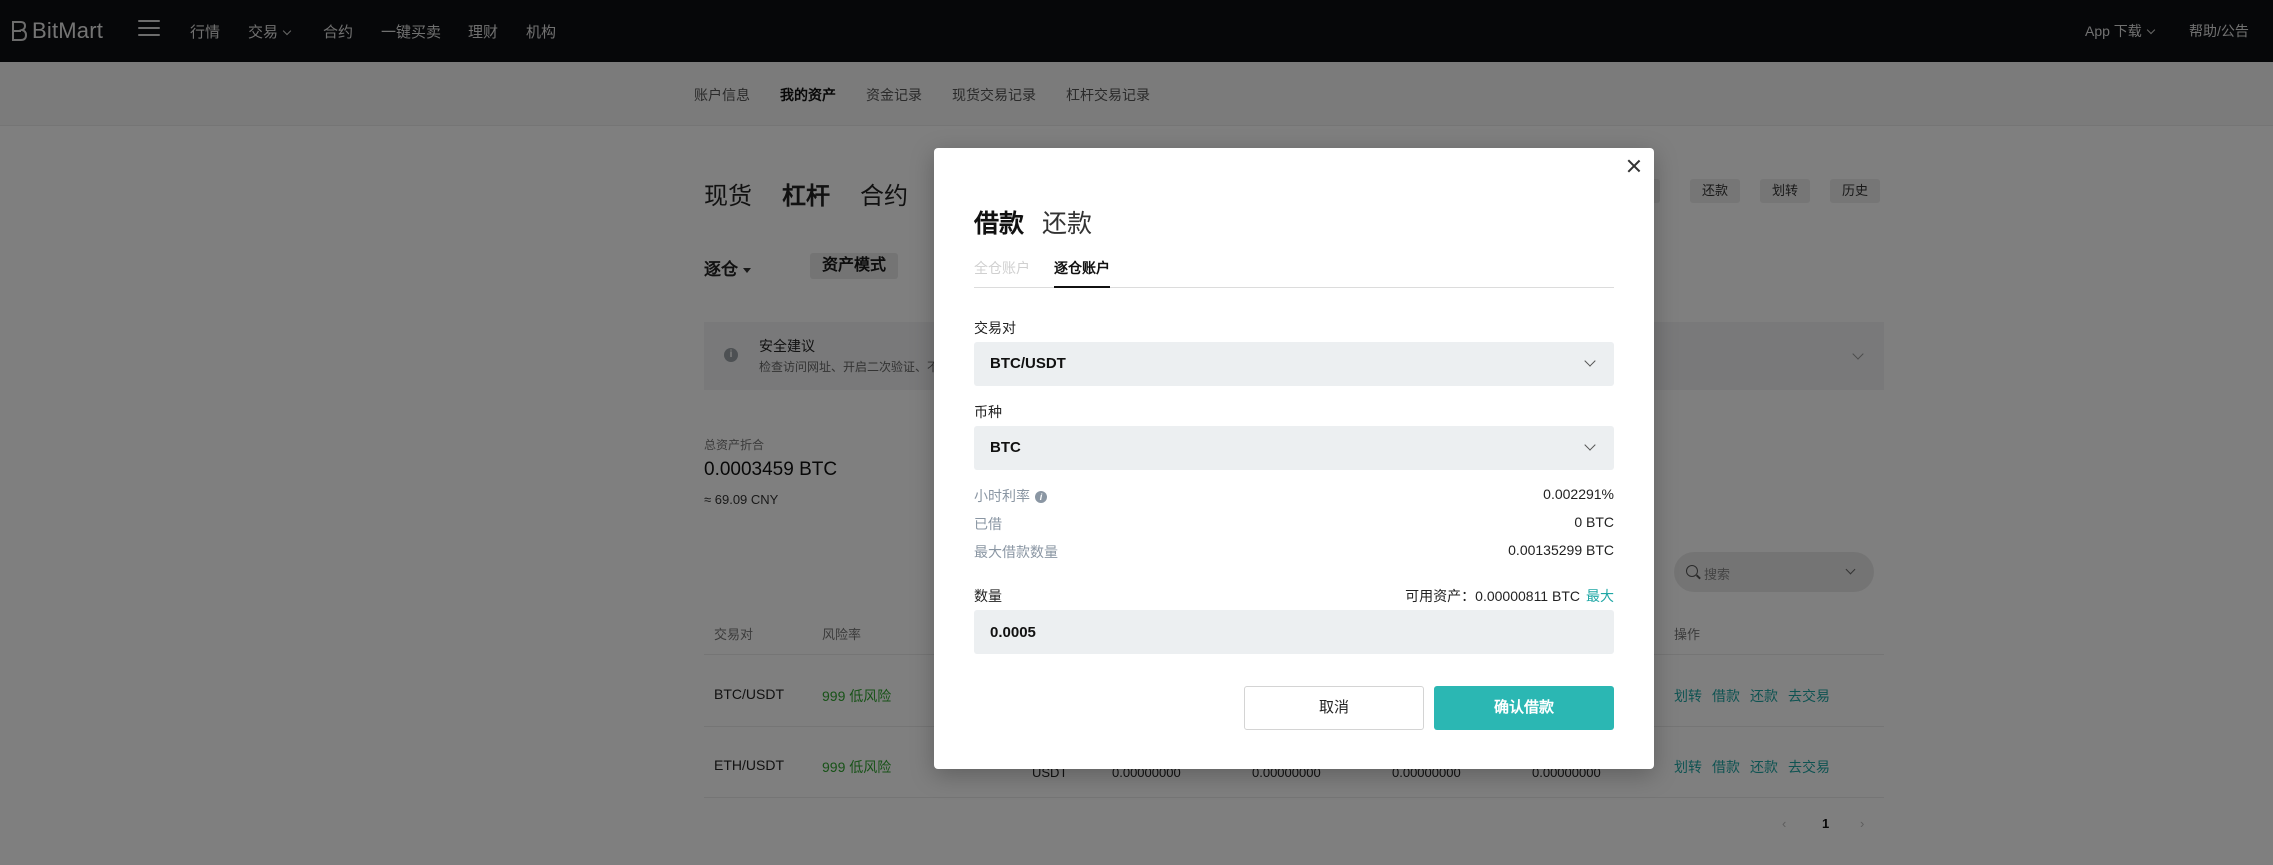  Describe the element at coordinates (1002, 272) in the screenshot. I see `tab-cross-account: 全仓账户` at that location.